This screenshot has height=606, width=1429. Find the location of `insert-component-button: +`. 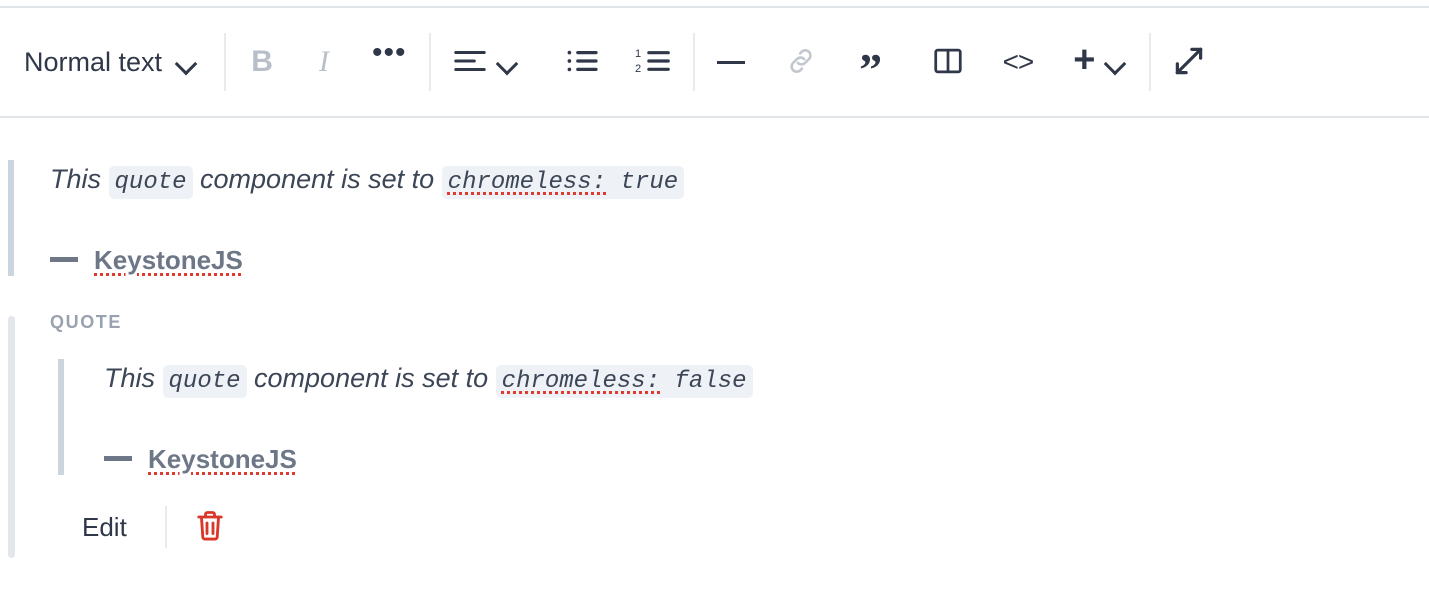

insert-component-button: + is located at coordinates (1100, 62).